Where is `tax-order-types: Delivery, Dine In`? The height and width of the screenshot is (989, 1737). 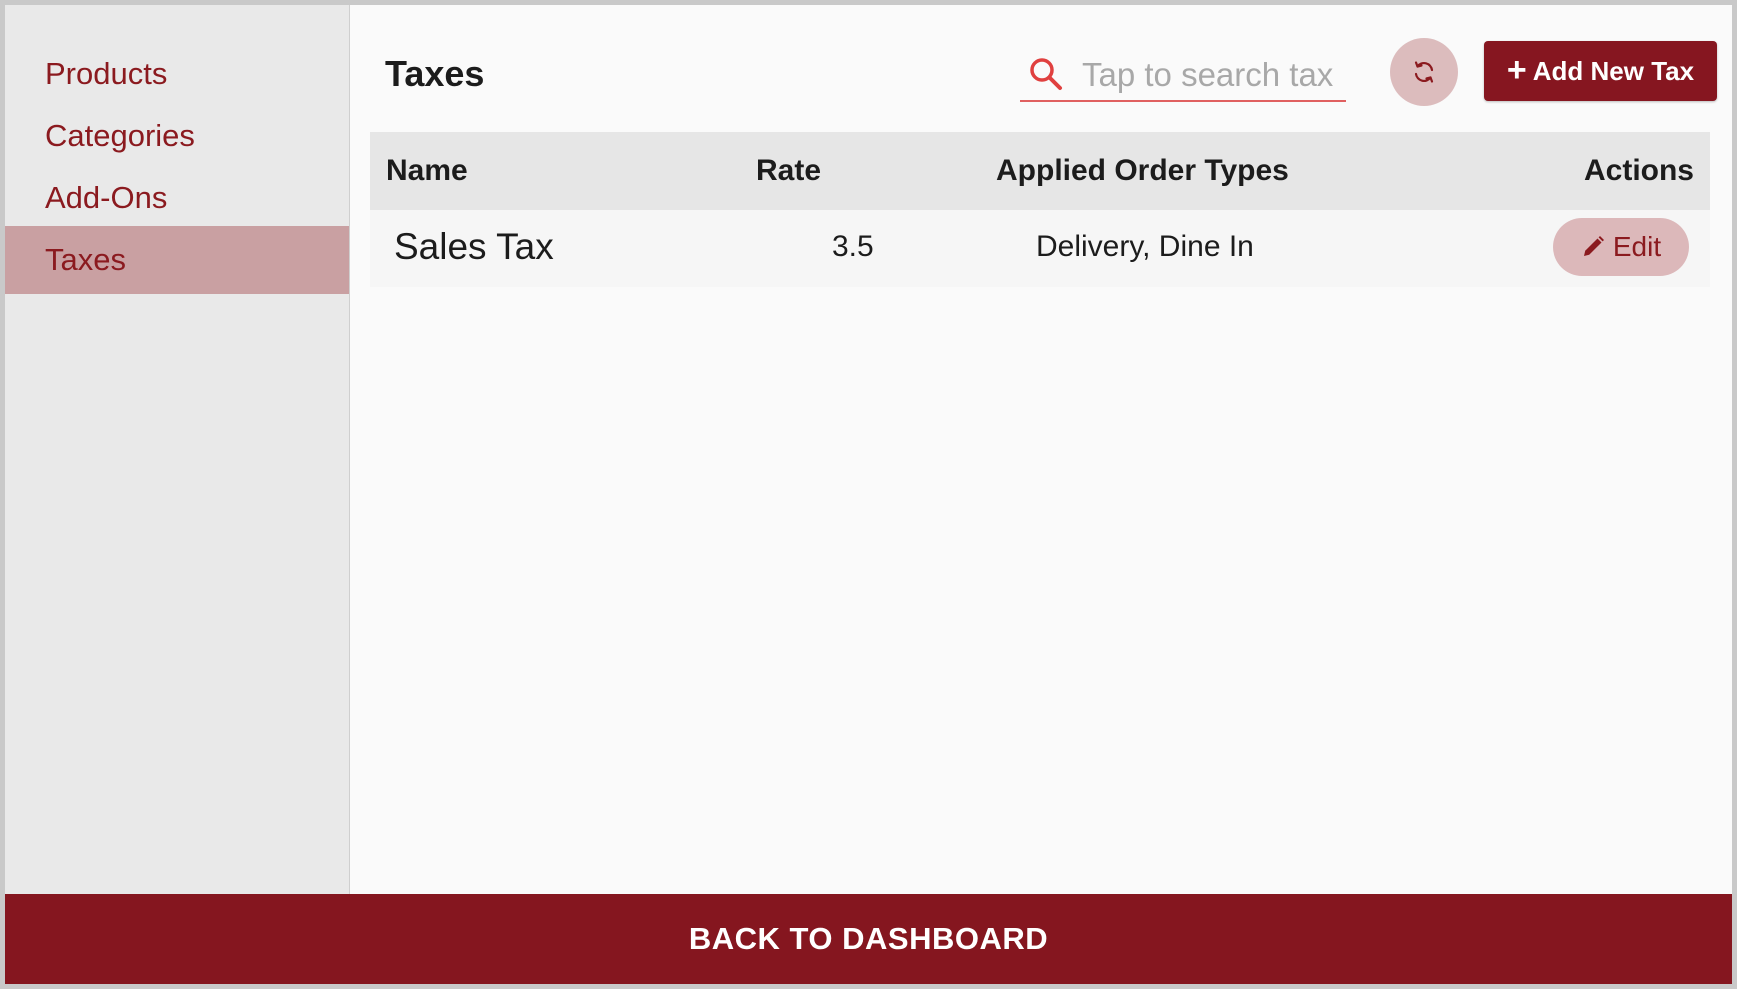
tax-order-types: Delivery, Dine In is located at coordinates (1145, 246).